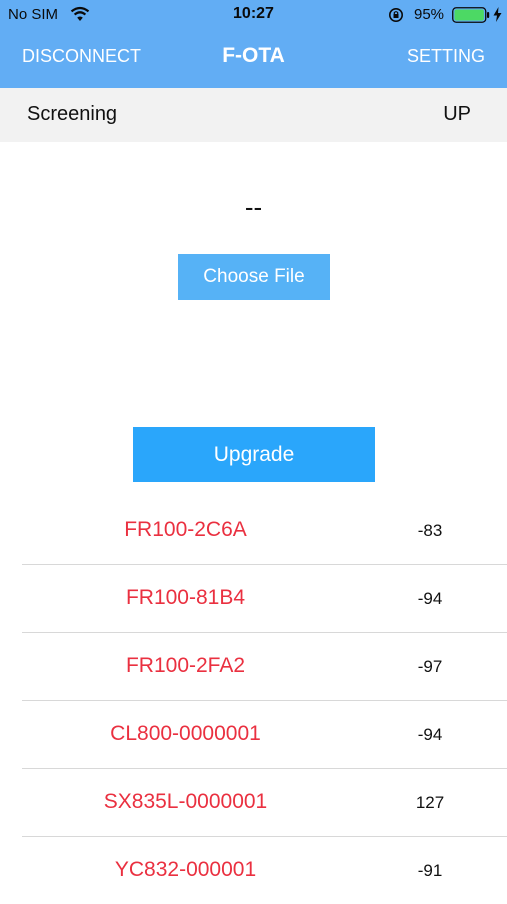 The image size is (507, 904). Describe the element at coordinates (457, 114) in the screenshot. I see `up-button: UP` at that location.